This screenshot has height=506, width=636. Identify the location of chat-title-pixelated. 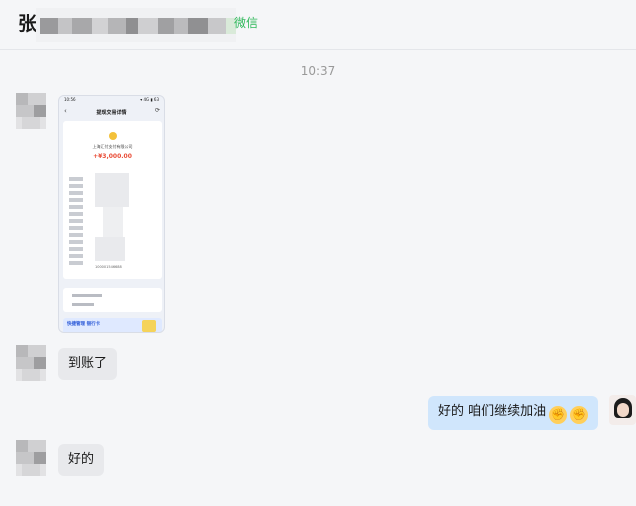
(136, 25).